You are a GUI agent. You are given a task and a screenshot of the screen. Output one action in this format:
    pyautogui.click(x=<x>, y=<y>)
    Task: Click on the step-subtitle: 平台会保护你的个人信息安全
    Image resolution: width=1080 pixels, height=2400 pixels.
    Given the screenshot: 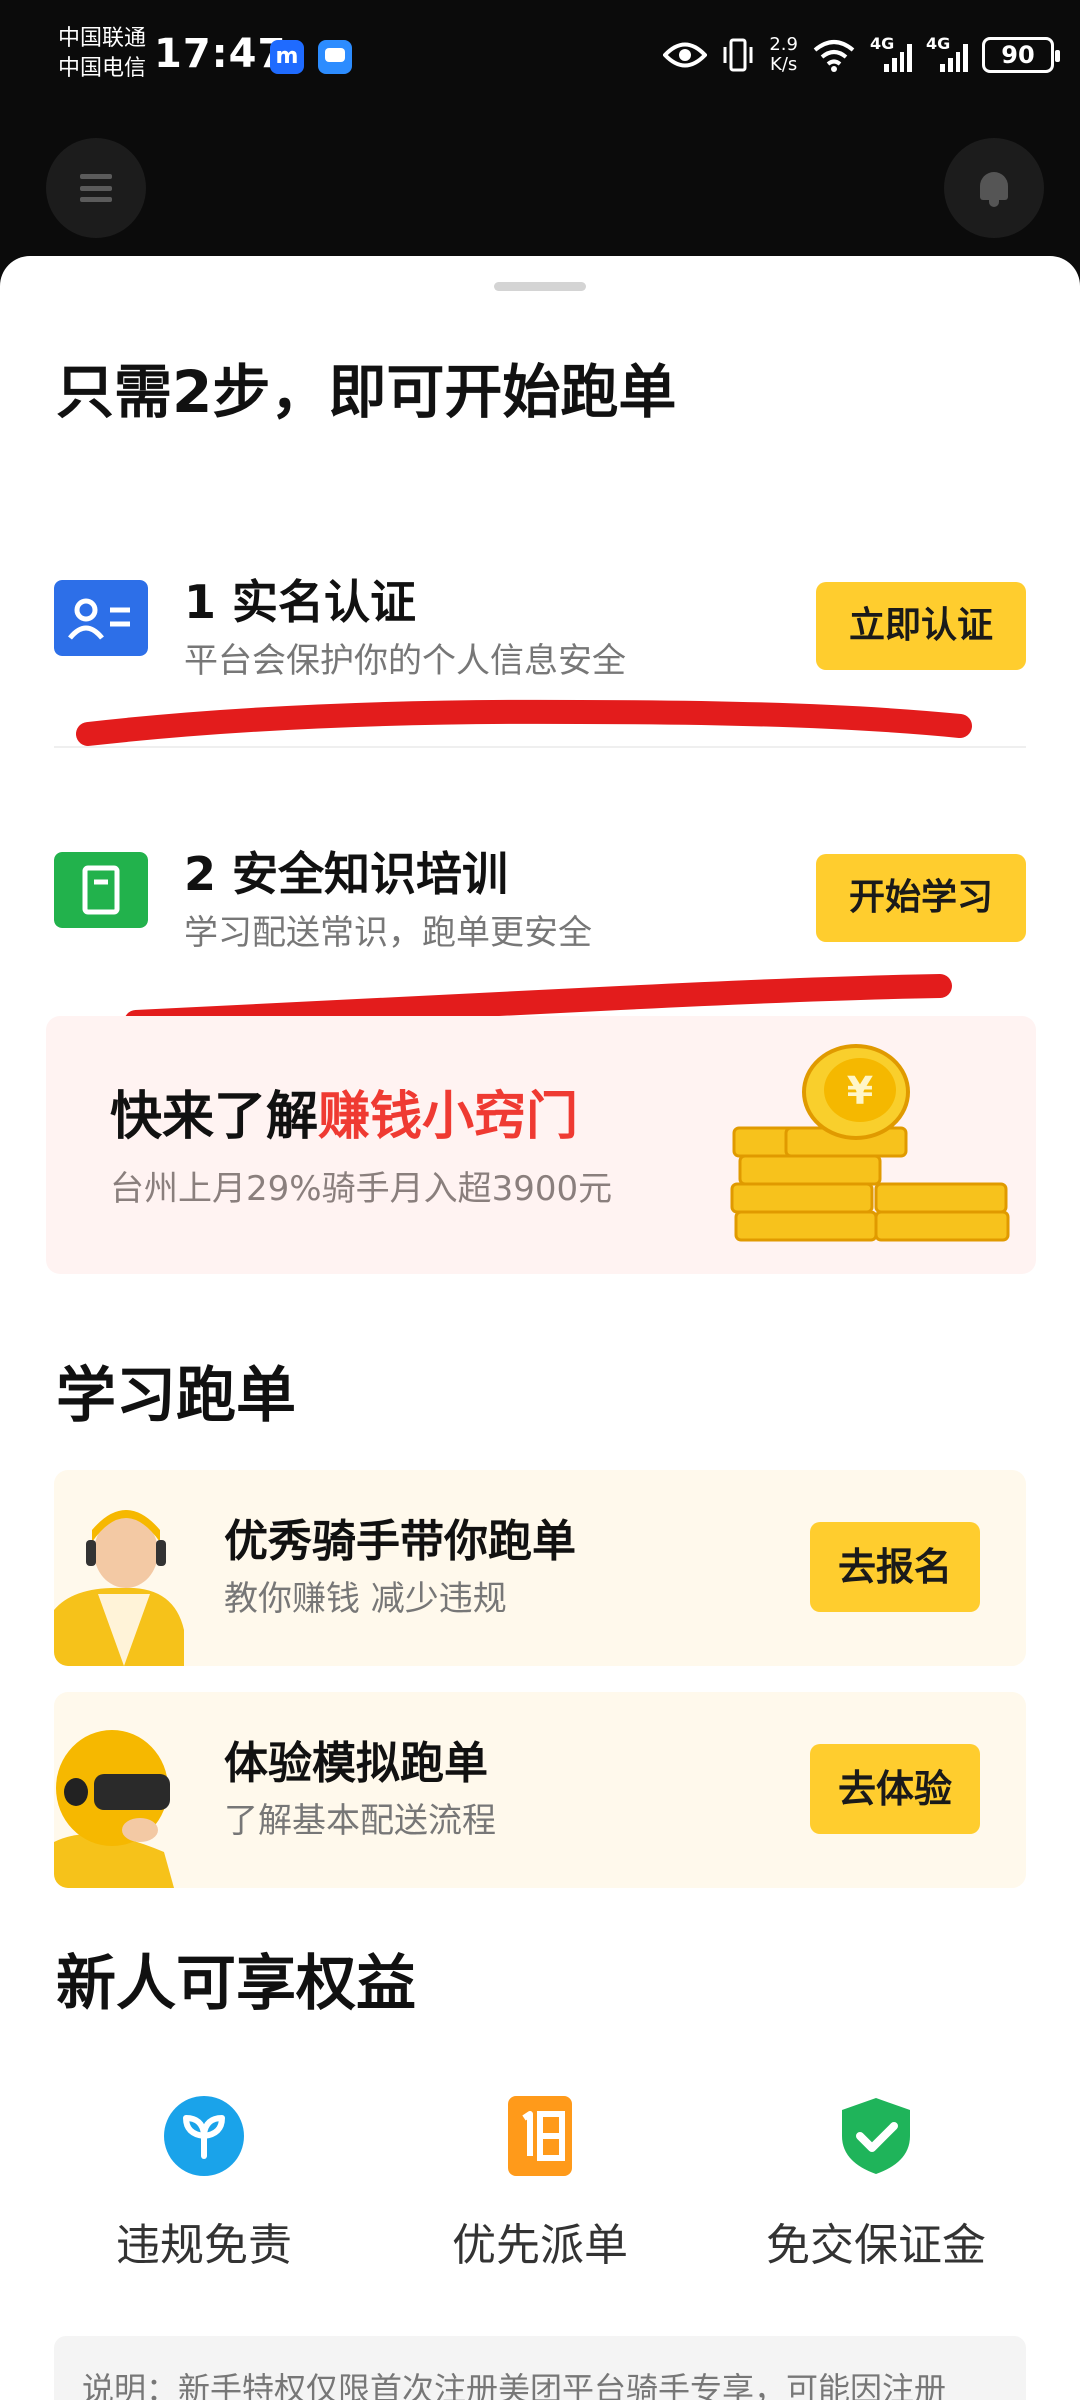 What is the action you would take?
    pyautogui.click(x=405, y=661)
    